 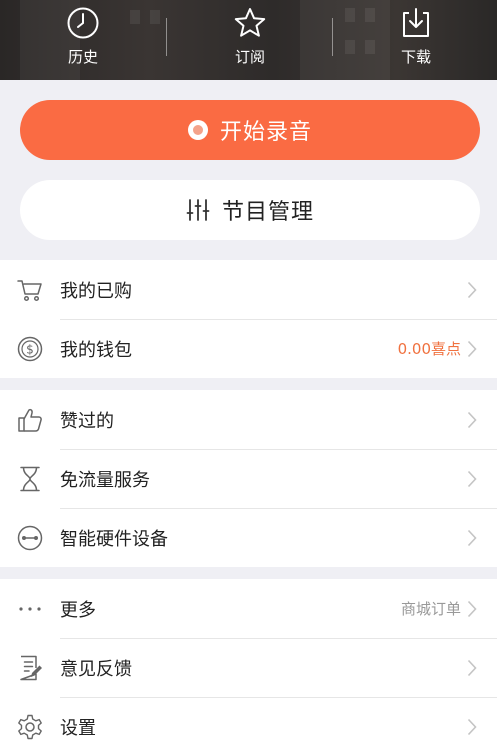 I want to click on feedback-icon, so click(x=30, y=668).